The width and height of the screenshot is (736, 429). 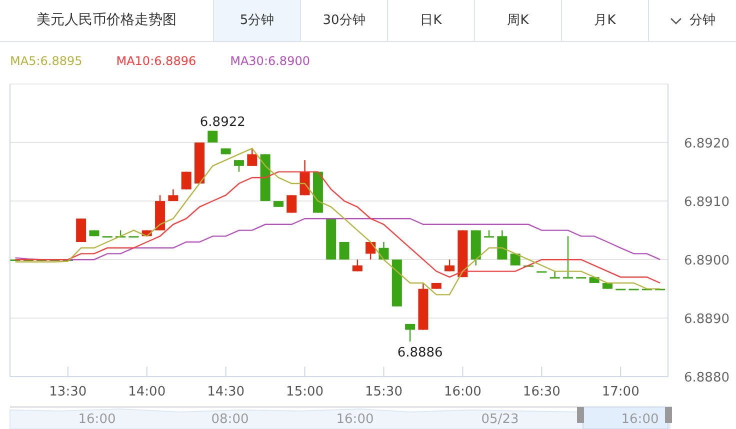 I want to click on legend-label: MA10:6.8896, so click(x=156, y=61).